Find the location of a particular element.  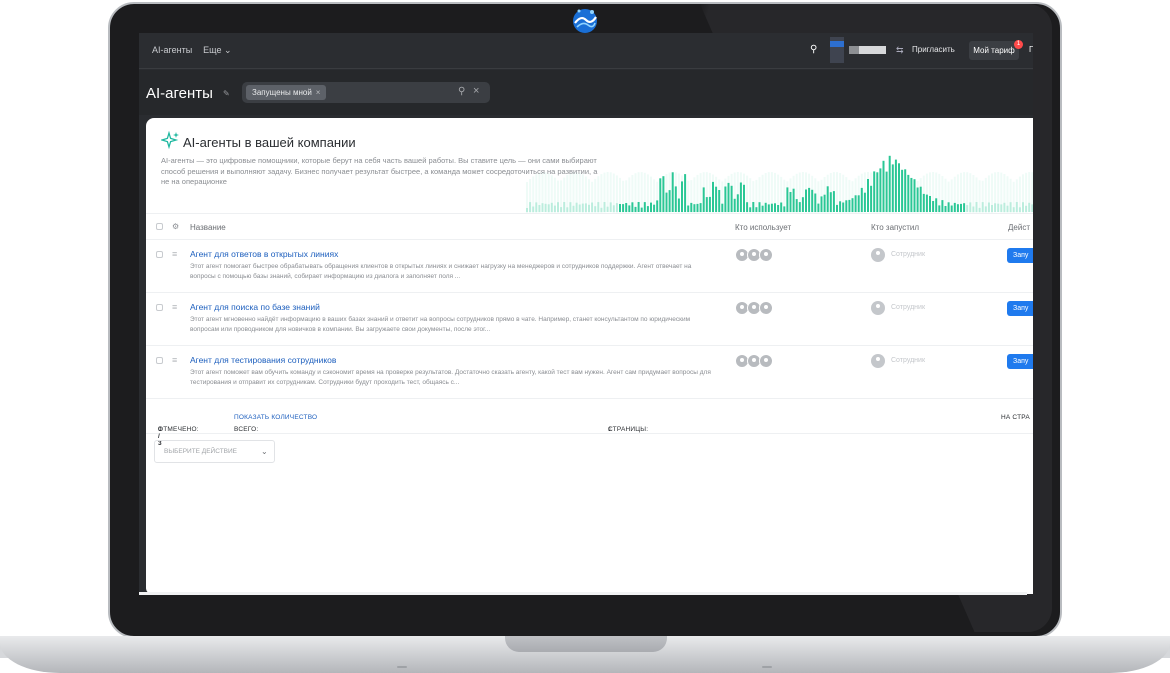

column-actions: Дейст is located at coordinates (1019, 227).